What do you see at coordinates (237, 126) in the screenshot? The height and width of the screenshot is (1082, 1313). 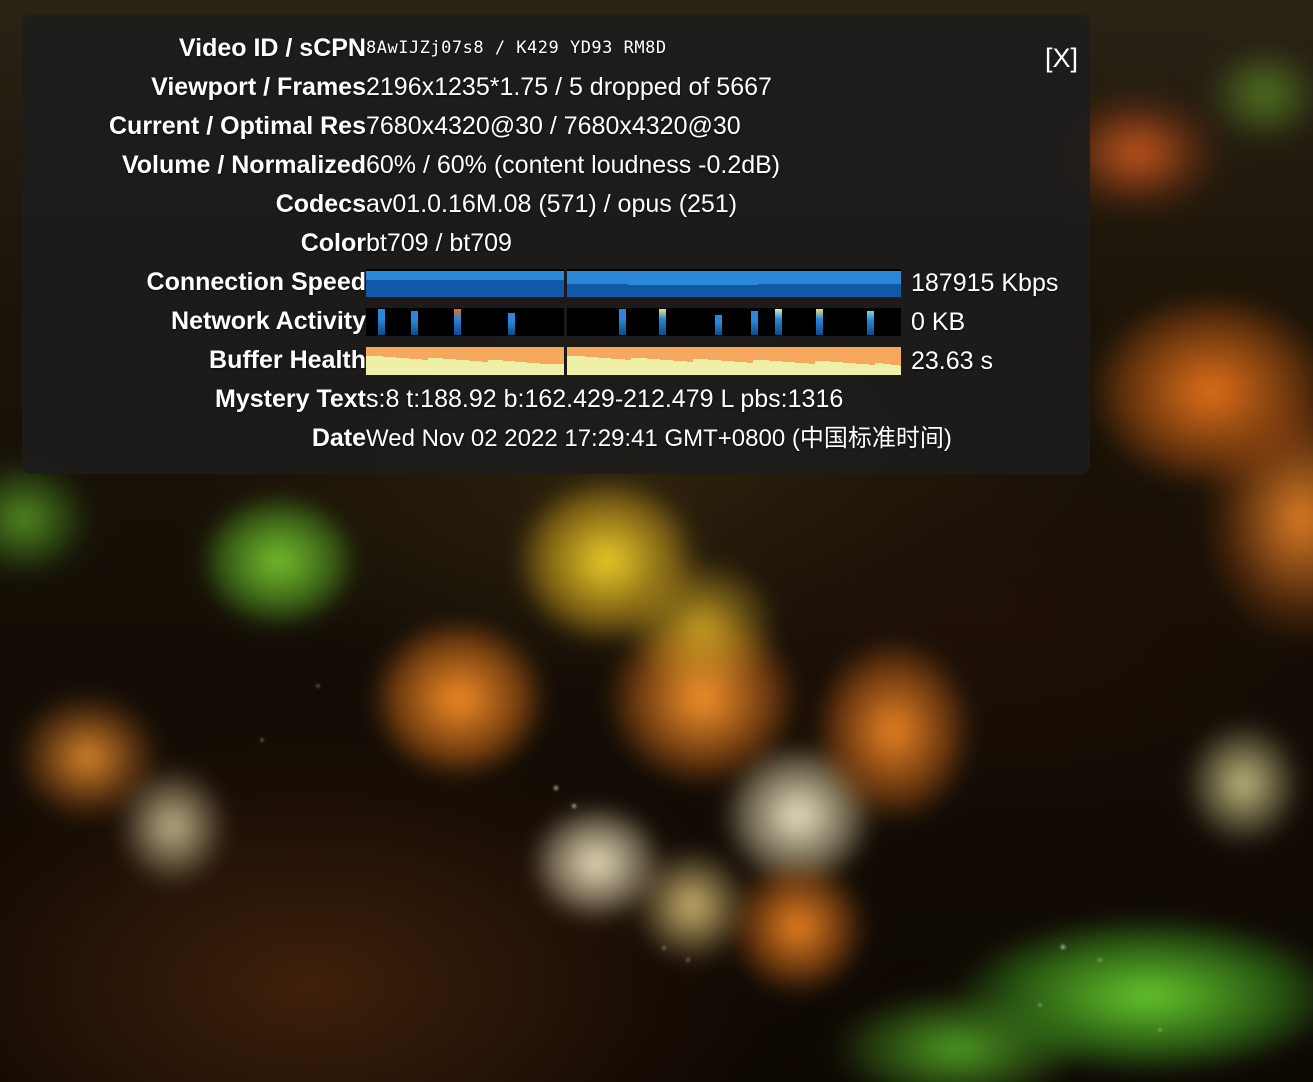 I see `stats-label-resolution: Current / Optimal Res` at bounding box center [237, 126].